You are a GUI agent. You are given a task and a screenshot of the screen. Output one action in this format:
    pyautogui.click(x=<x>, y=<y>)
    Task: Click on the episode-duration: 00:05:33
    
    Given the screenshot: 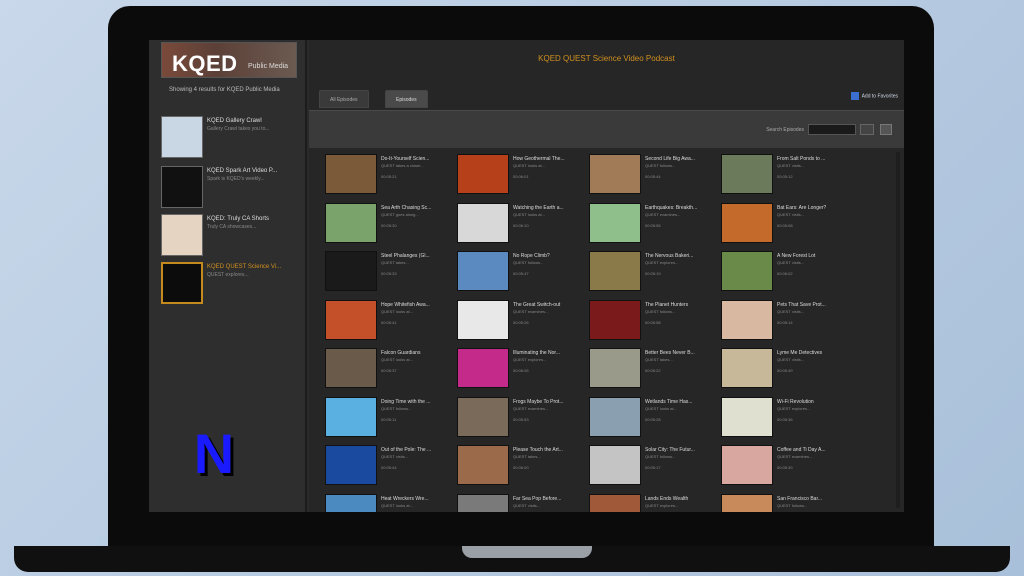 What is the action you would take?
    pyautogui.click(x=389, y=273)
    